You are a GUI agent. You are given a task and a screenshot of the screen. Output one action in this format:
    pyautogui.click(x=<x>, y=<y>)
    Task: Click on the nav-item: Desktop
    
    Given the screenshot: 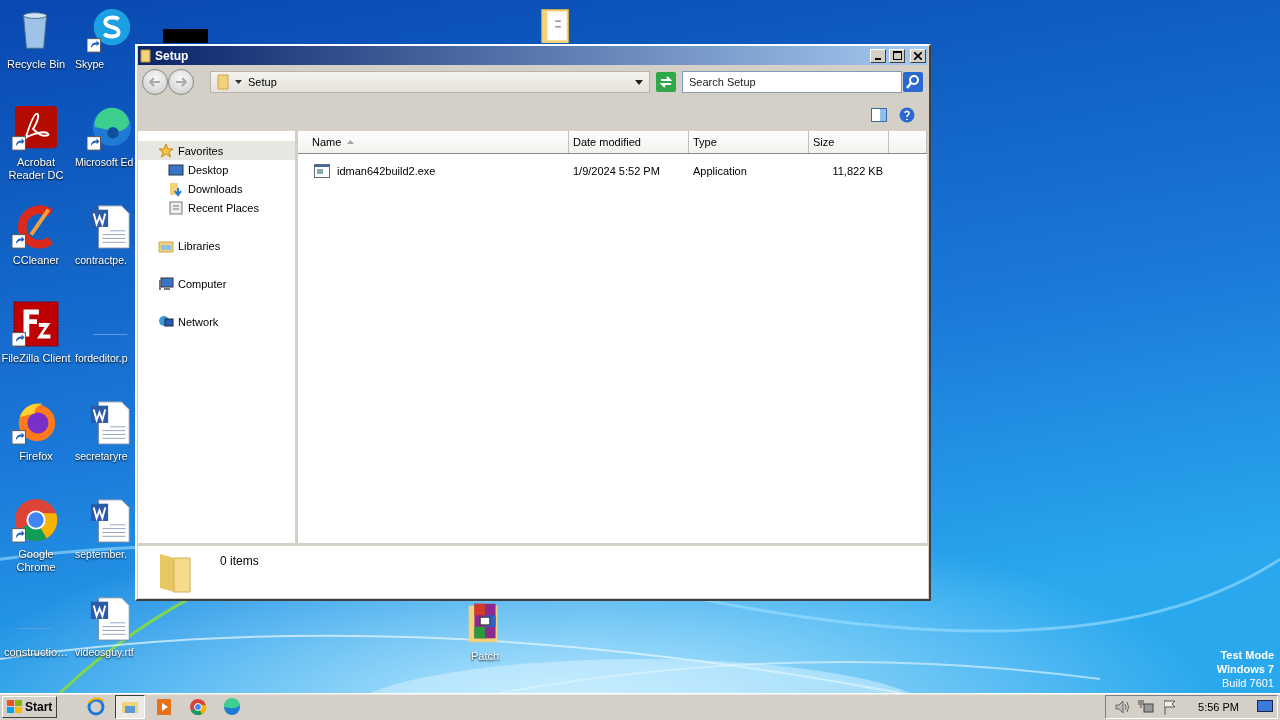 What is the action you would take?
    pyautogui.click(x=216, y=169)
    